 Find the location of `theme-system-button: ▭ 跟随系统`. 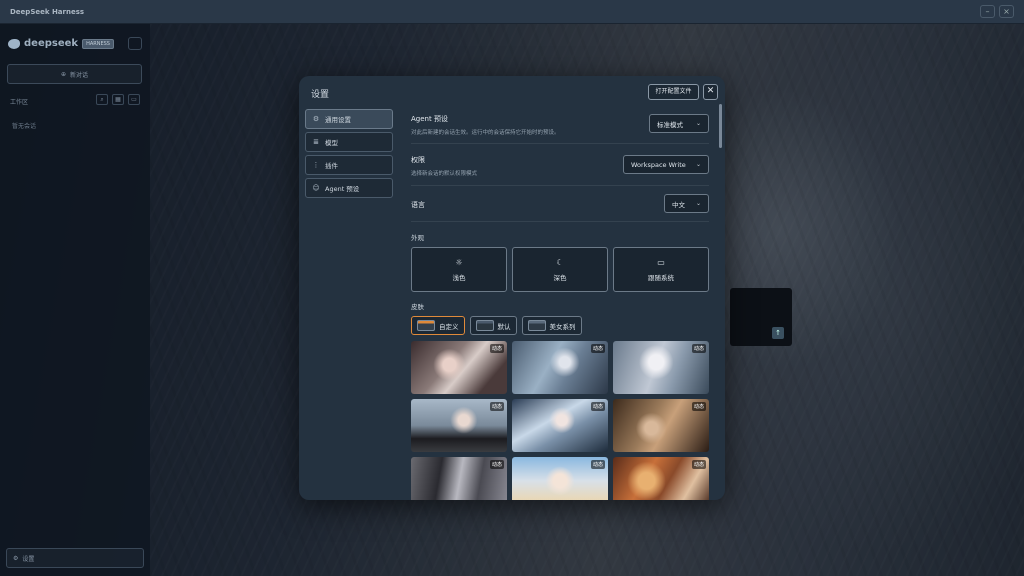

theme-system-button: ▭ 跟随系统 is located at coordinates (661, 269).